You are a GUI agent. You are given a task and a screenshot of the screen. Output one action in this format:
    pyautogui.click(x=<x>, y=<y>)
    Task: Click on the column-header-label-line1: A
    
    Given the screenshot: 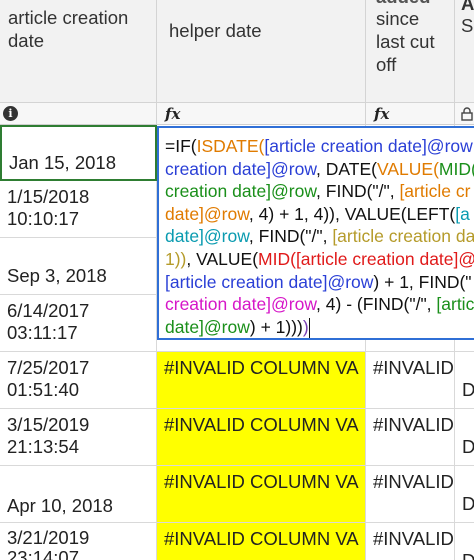 What is the action you would take?
    pyautogui.click(x=467, y=7)
    